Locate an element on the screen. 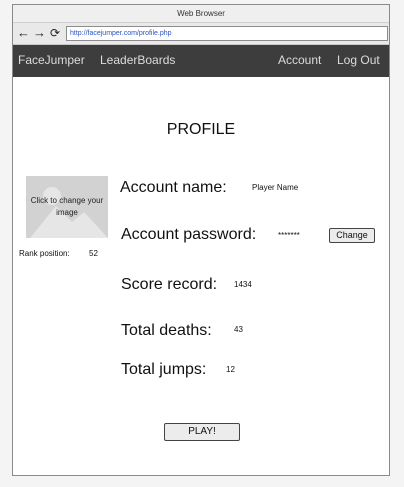  rank-value: 52 is located at coordinates (93, 253).